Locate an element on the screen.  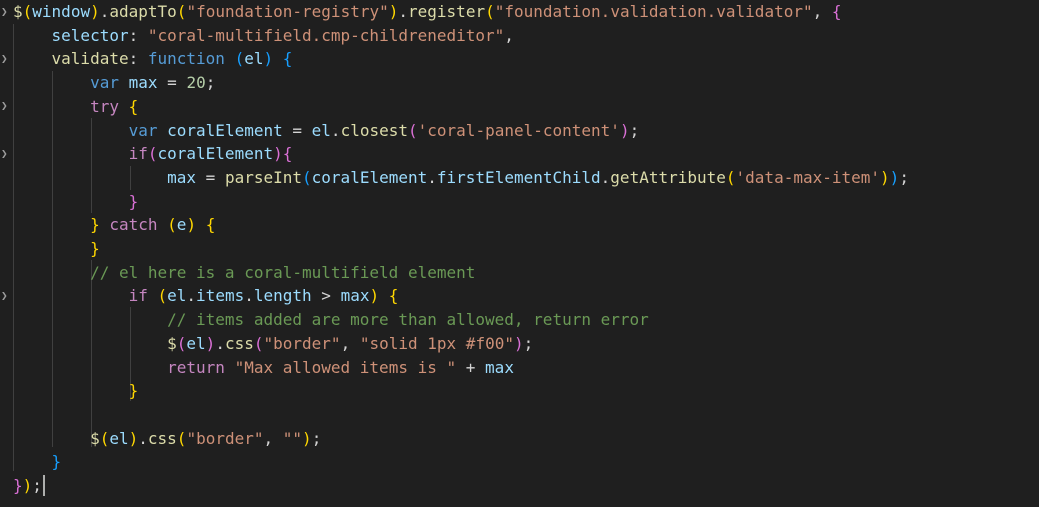
code-line: try { is located at coordinates (75, 107).